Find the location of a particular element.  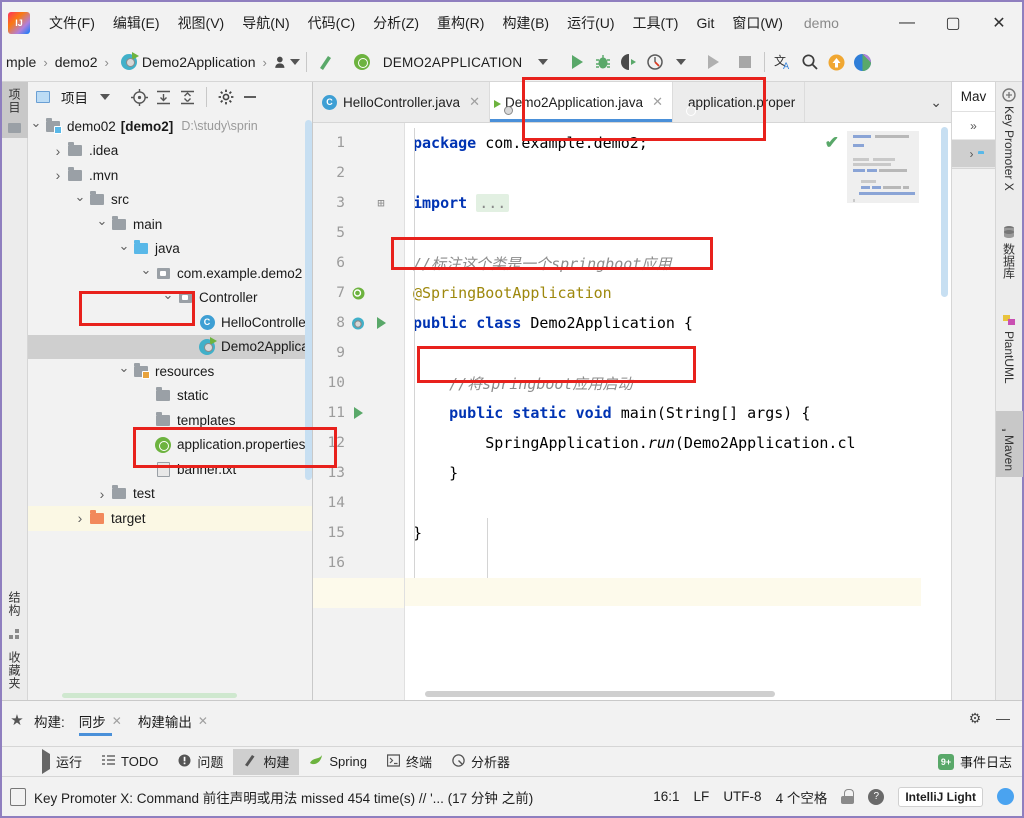

tree-node-package: com.example.demo2 is located at coordinates (170, 273).